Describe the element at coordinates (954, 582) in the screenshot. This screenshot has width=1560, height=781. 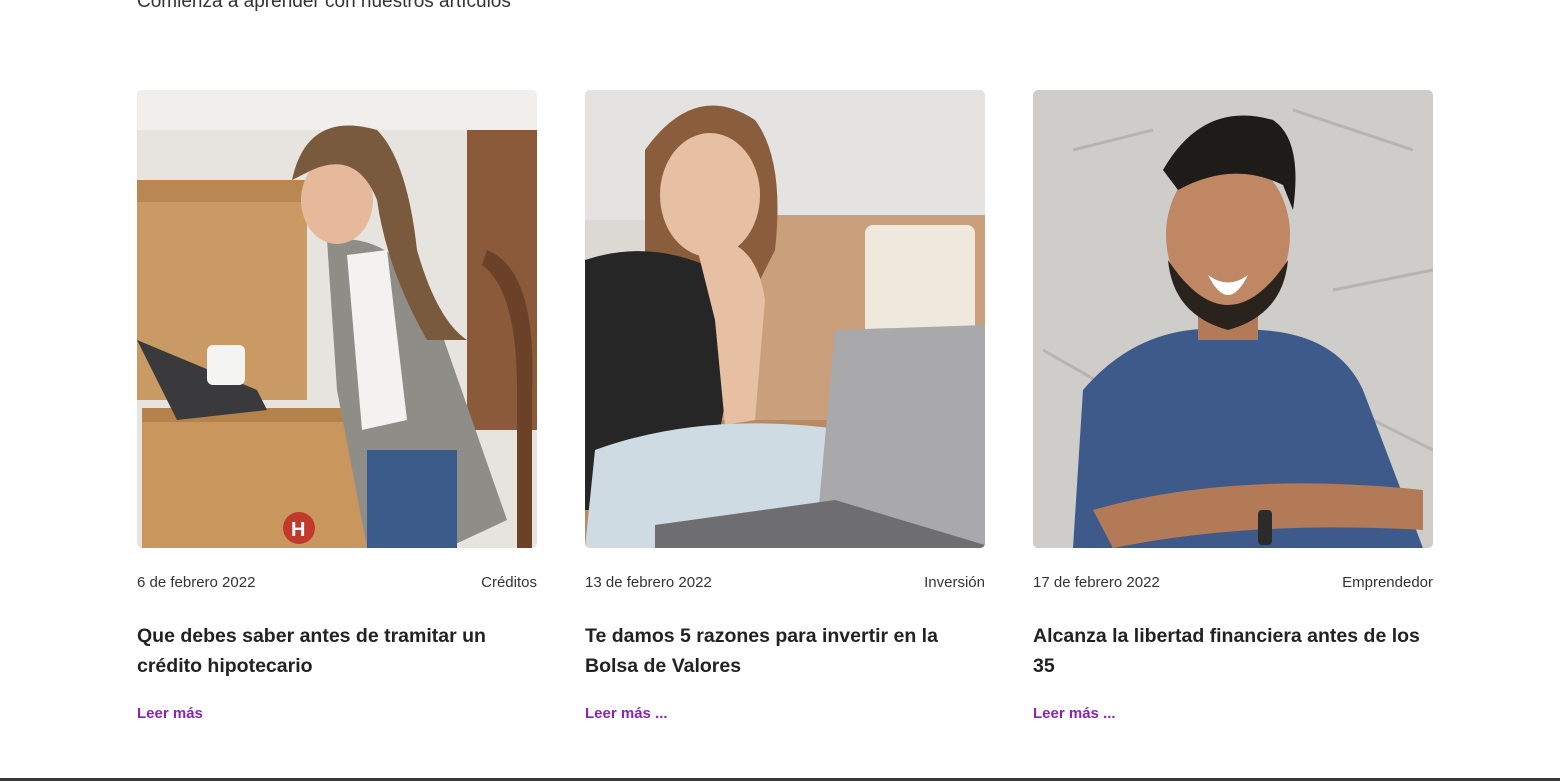
I see `article-category: Inversión` at that location.